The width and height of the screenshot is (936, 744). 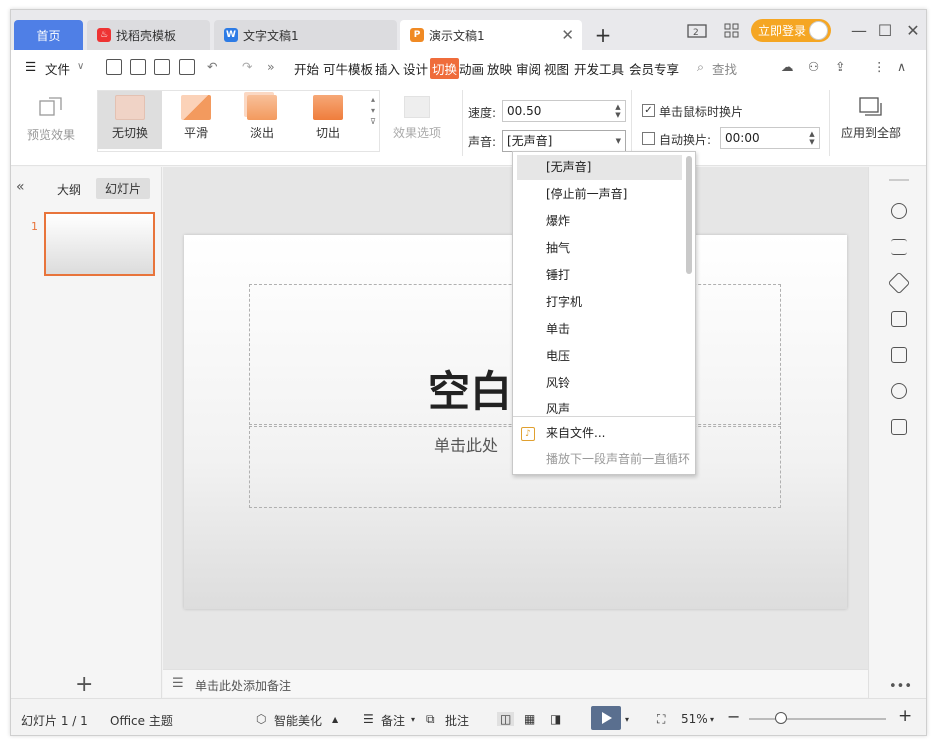 What do you see at coordinates (457, 720) in the screenshot?
I see `comments-toggle: 批注` at bounding box center [457, 720].